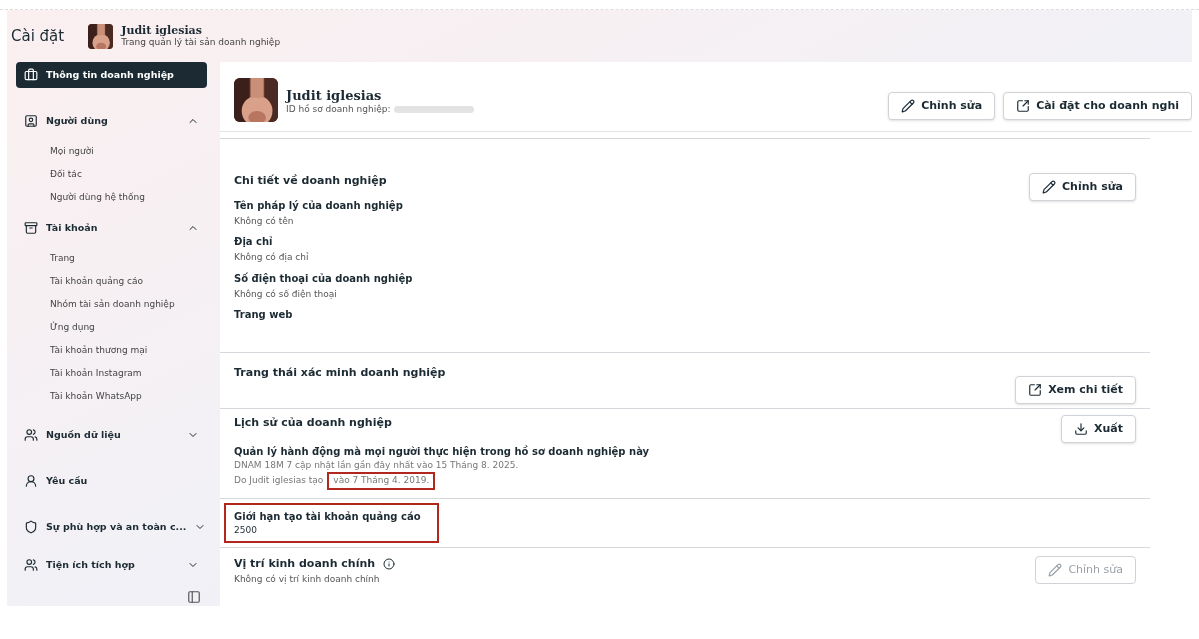 The height and width of the screenshot is (639, 1199). What do you see at coordinates (340, 373) in the screenshot?
I see `section-title: Trang thái xác minh doanh nghiệp` at bounding box center [340, 373].